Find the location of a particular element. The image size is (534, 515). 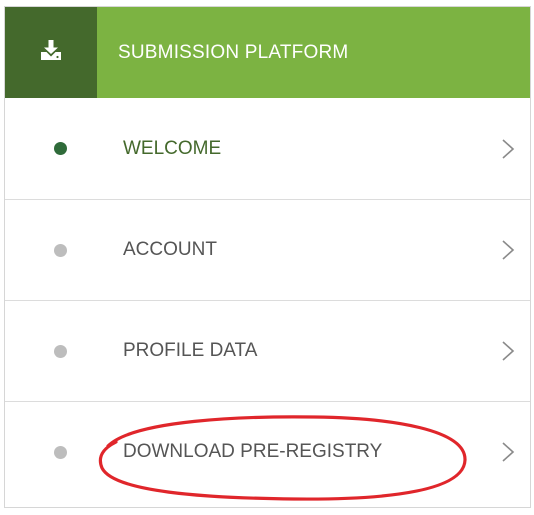

header-icon-box is located at coordinates (51, 52).